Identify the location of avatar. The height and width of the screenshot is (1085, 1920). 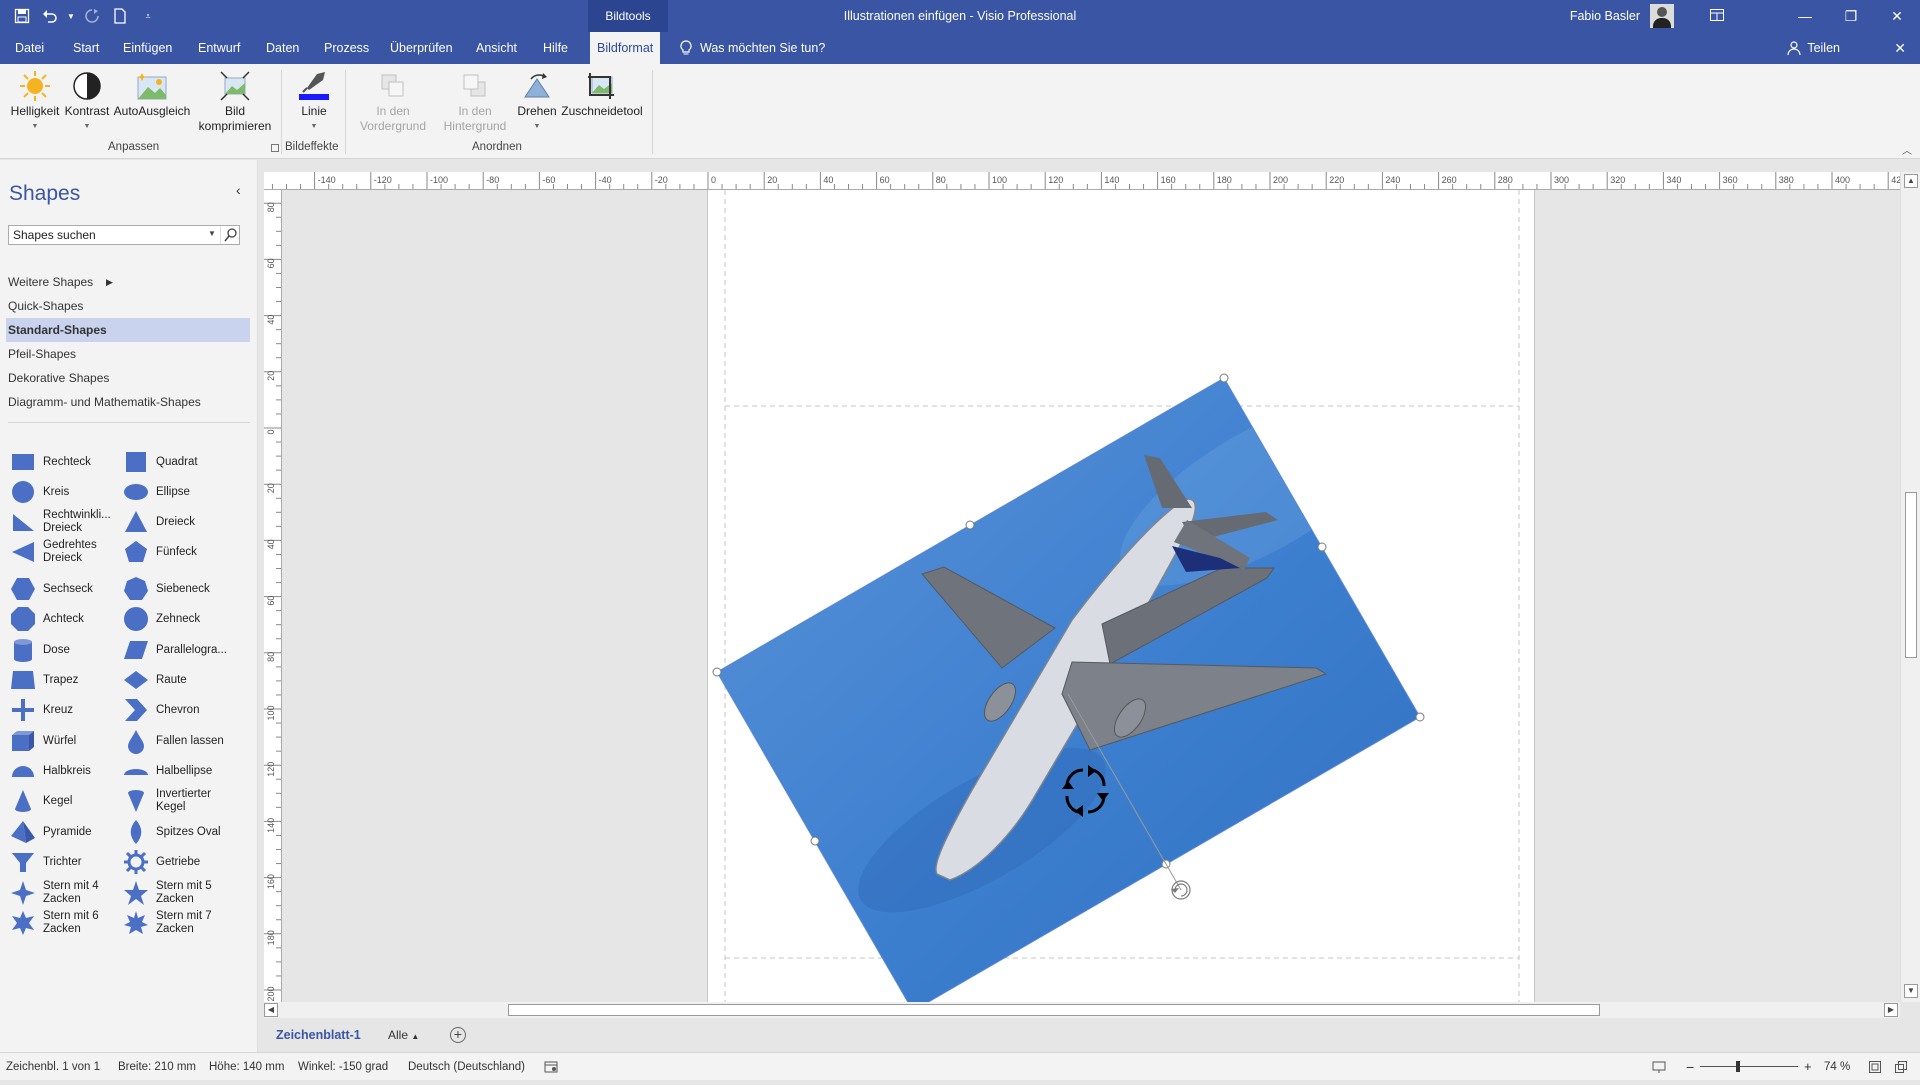
(1662, 16).